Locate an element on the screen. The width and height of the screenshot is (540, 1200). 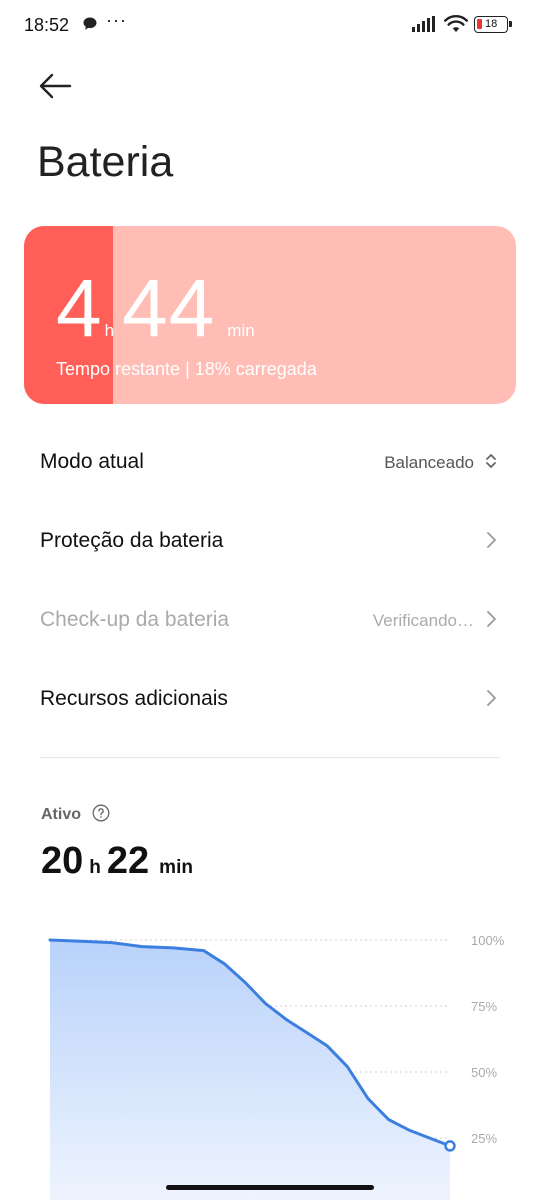
more-notifications-icon: ··· is located at coordinates (116, 20).